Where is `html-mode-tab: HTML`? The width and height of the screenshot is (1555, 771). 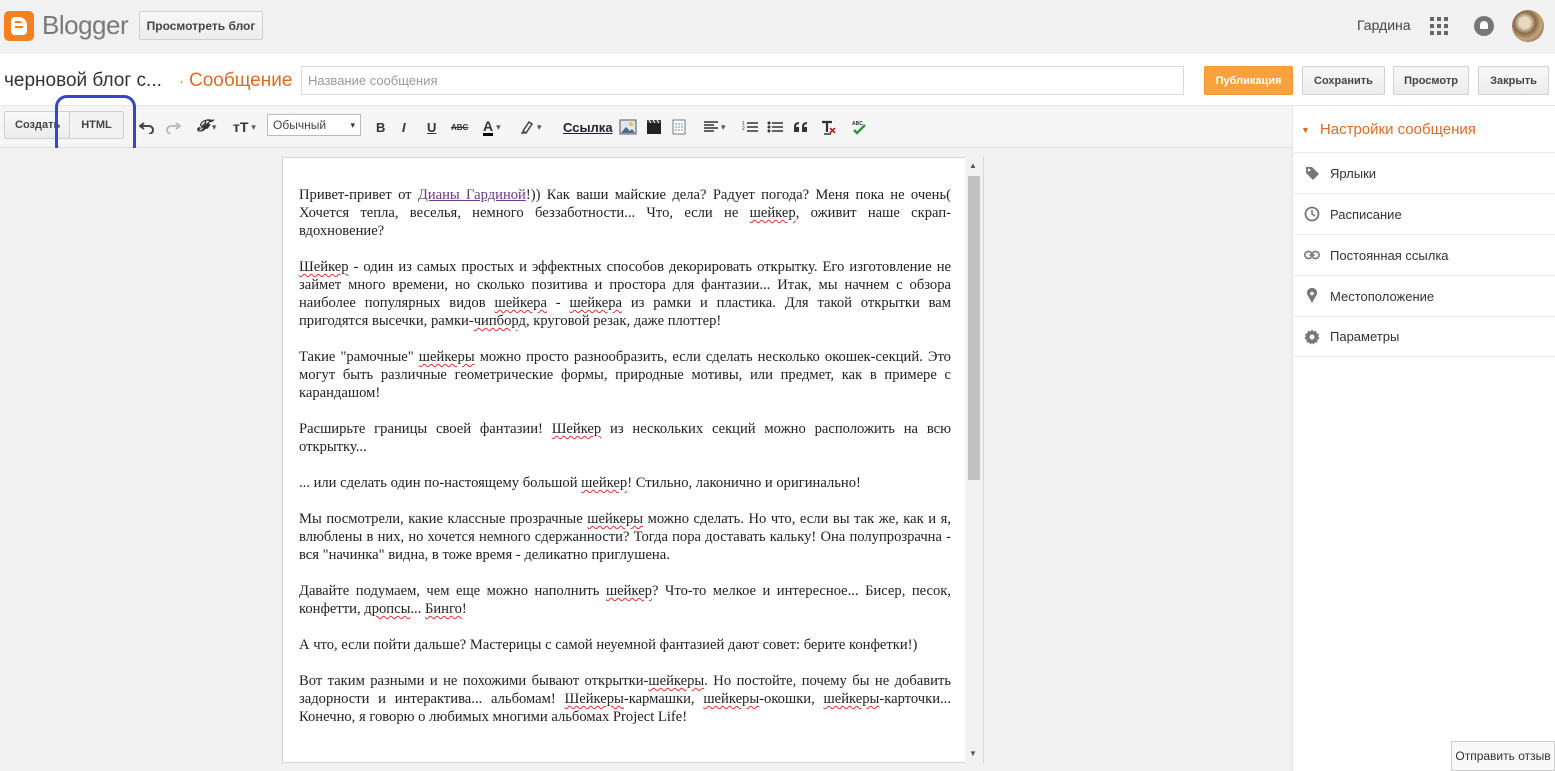 html-mode-tab: HTML is located at coordinates (96, 125).